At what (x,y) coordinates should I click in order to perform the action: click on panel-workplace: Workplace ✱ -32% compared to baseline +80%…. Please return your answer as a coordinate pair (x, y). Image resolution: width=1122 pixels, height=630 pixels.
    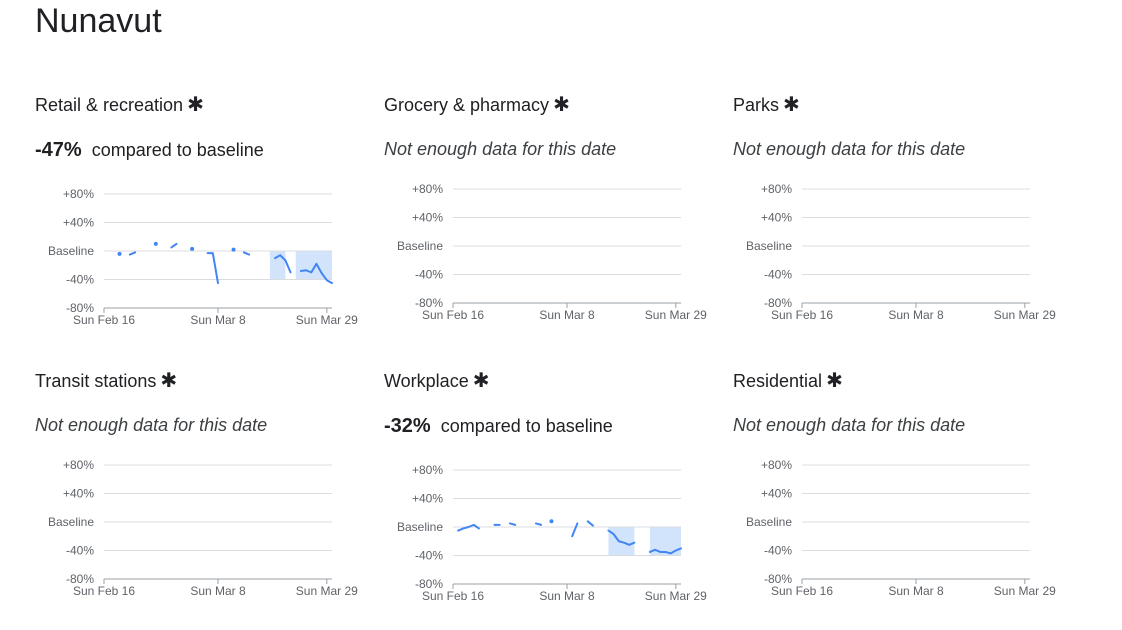
    Looking at the image, I should click on (556, 500).